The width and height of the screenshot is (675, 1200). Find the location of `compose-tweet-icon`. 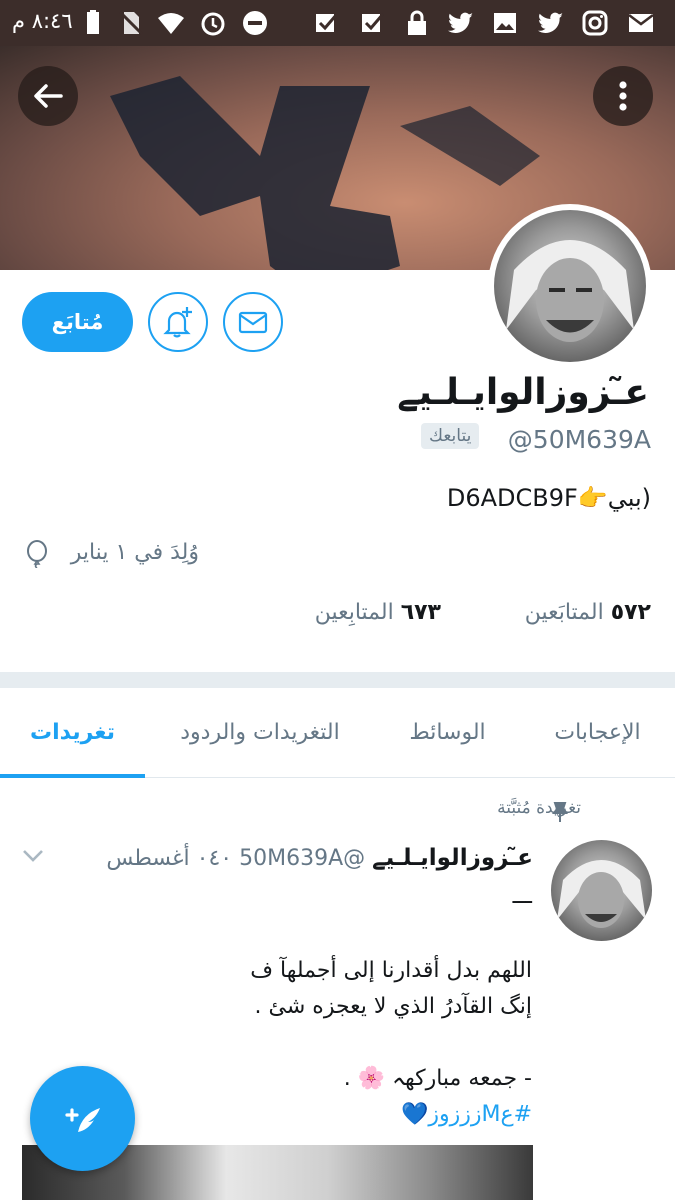

compose-tweet-icon is located at coordinates (82, 1119).